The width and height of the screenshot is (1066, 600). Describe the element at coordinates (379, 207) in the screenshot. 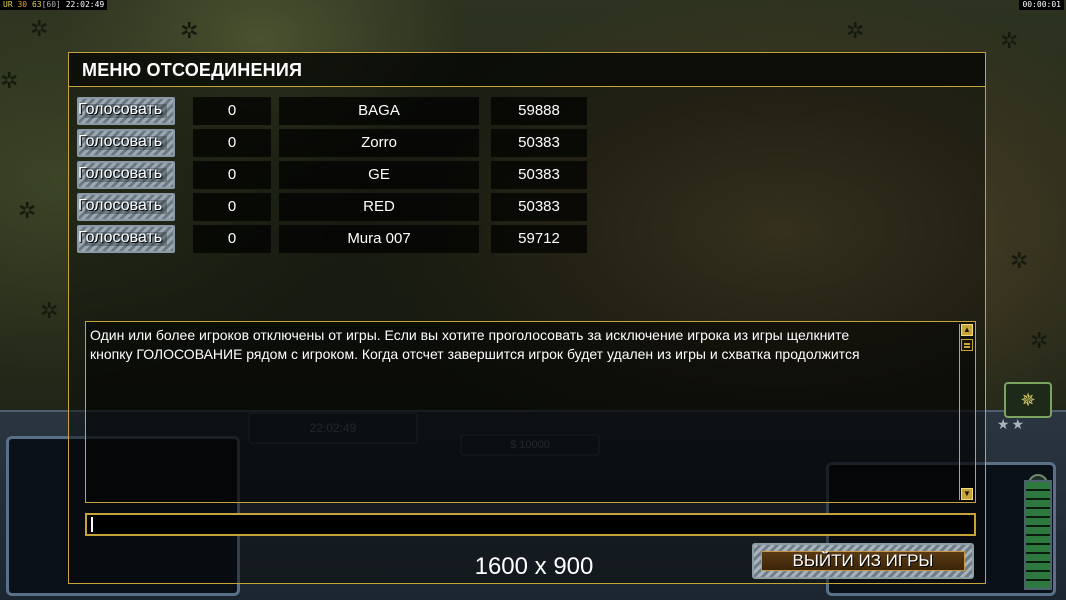

I see `player-name: RED` at that location.